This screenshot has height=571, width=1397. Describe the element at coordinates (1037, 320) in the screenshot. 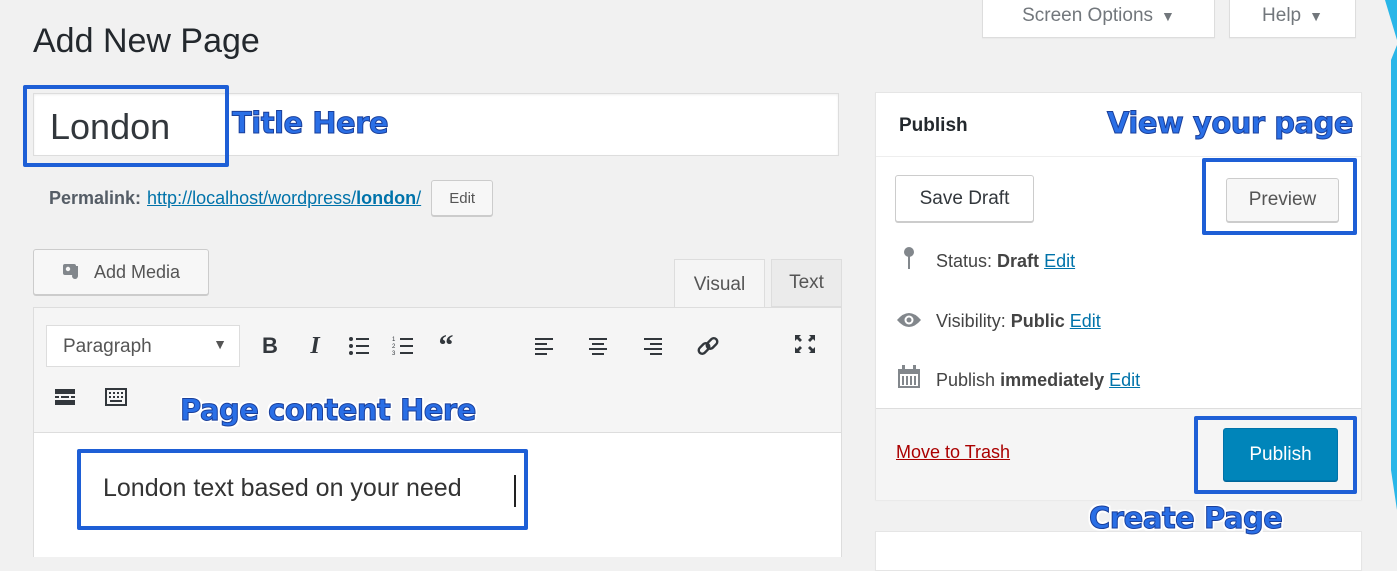

I see `visibility-value: Public` at that location.